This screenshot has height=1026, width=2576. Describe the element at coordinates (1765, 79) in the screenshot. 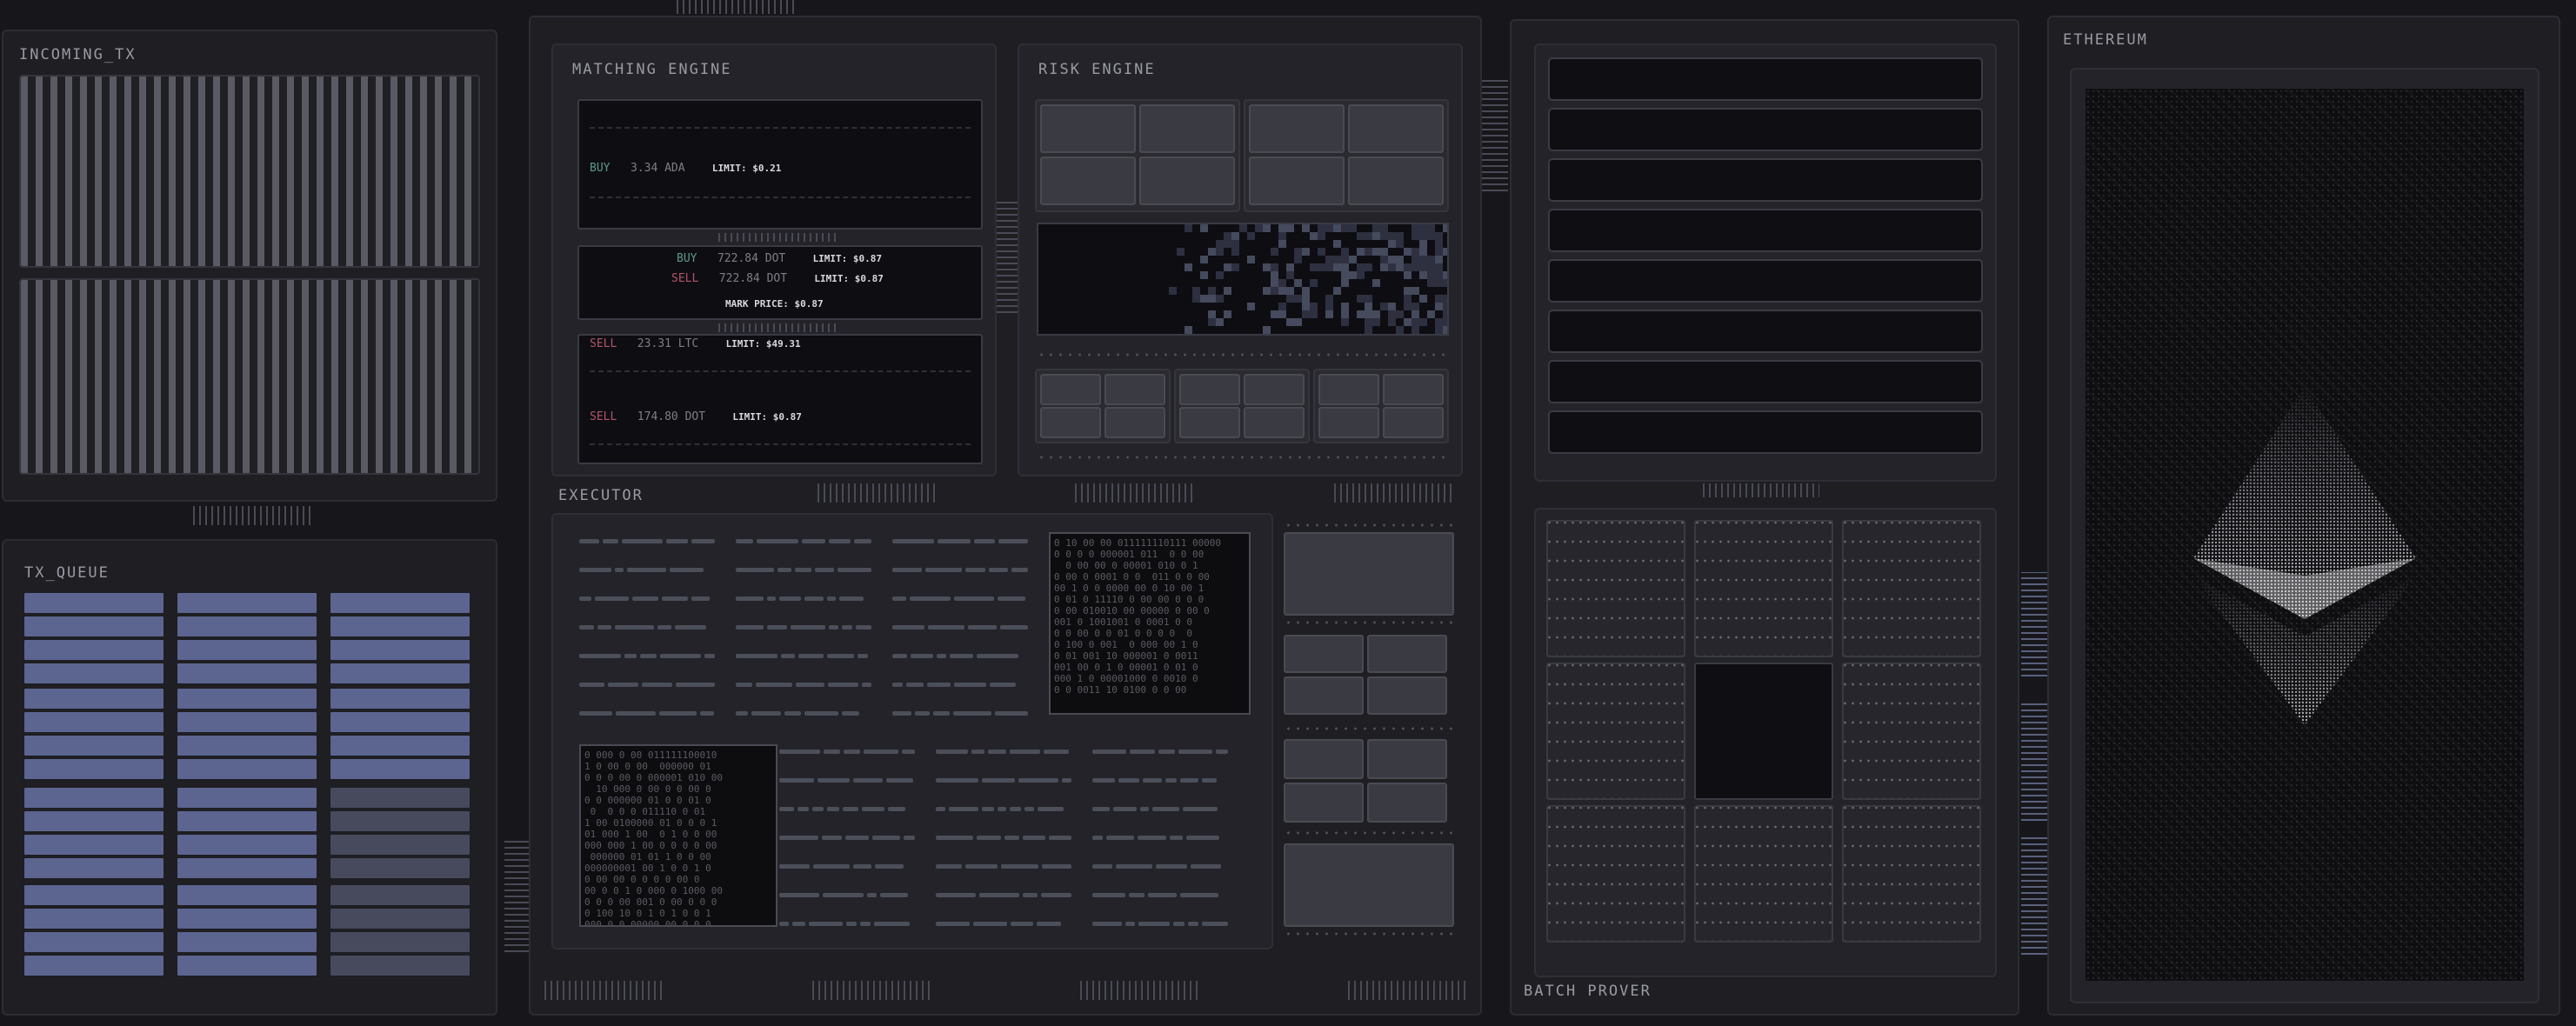

I see `batch-slot` at that location.